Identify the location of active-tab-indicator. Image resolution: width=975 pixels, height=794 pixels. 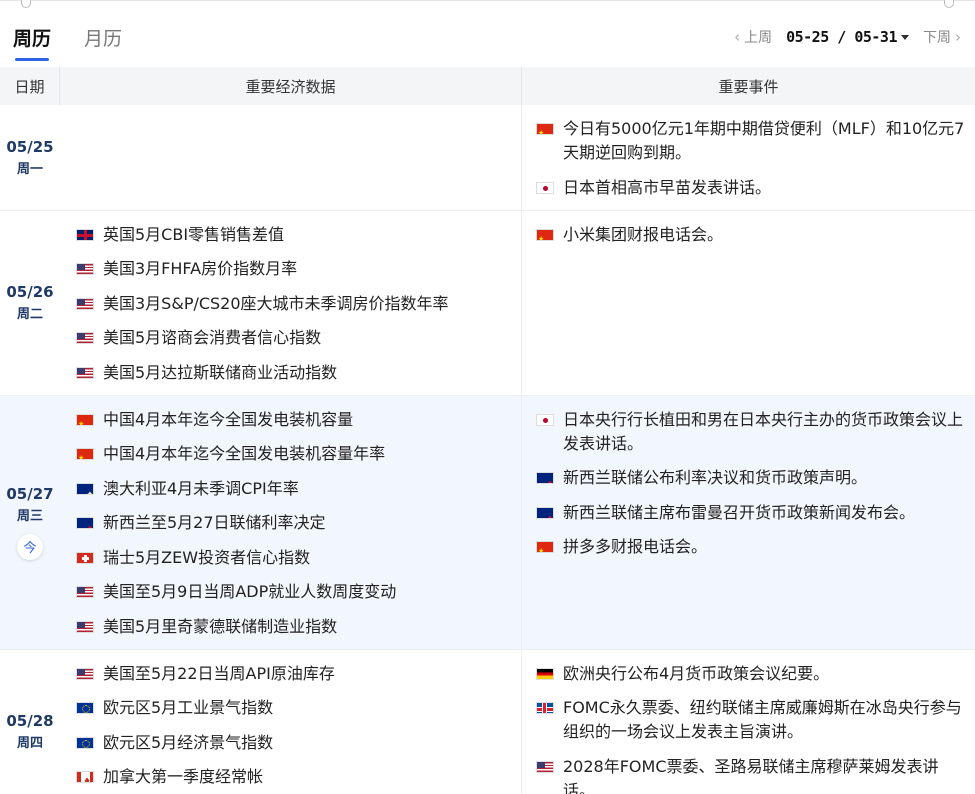
(32, 59).